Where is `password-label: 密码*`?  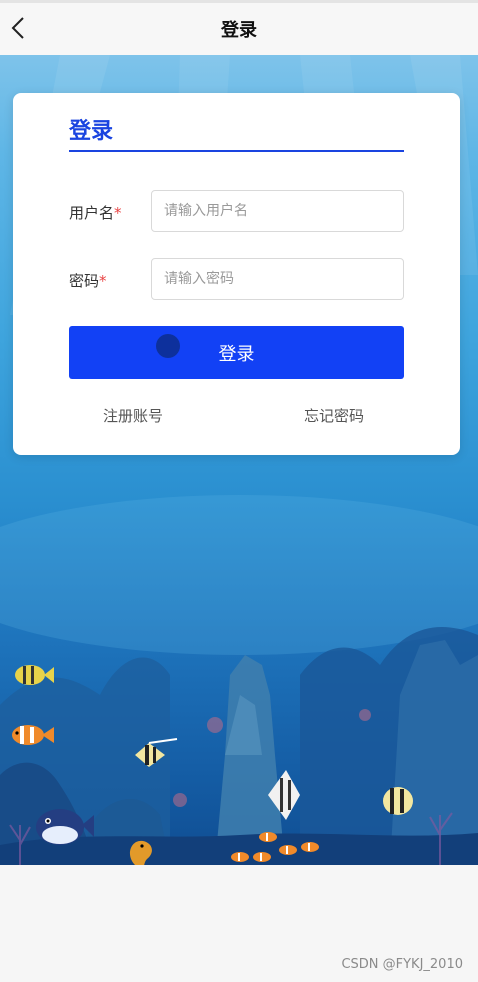 password-label: 密码* is located at coordinates (88, 280).